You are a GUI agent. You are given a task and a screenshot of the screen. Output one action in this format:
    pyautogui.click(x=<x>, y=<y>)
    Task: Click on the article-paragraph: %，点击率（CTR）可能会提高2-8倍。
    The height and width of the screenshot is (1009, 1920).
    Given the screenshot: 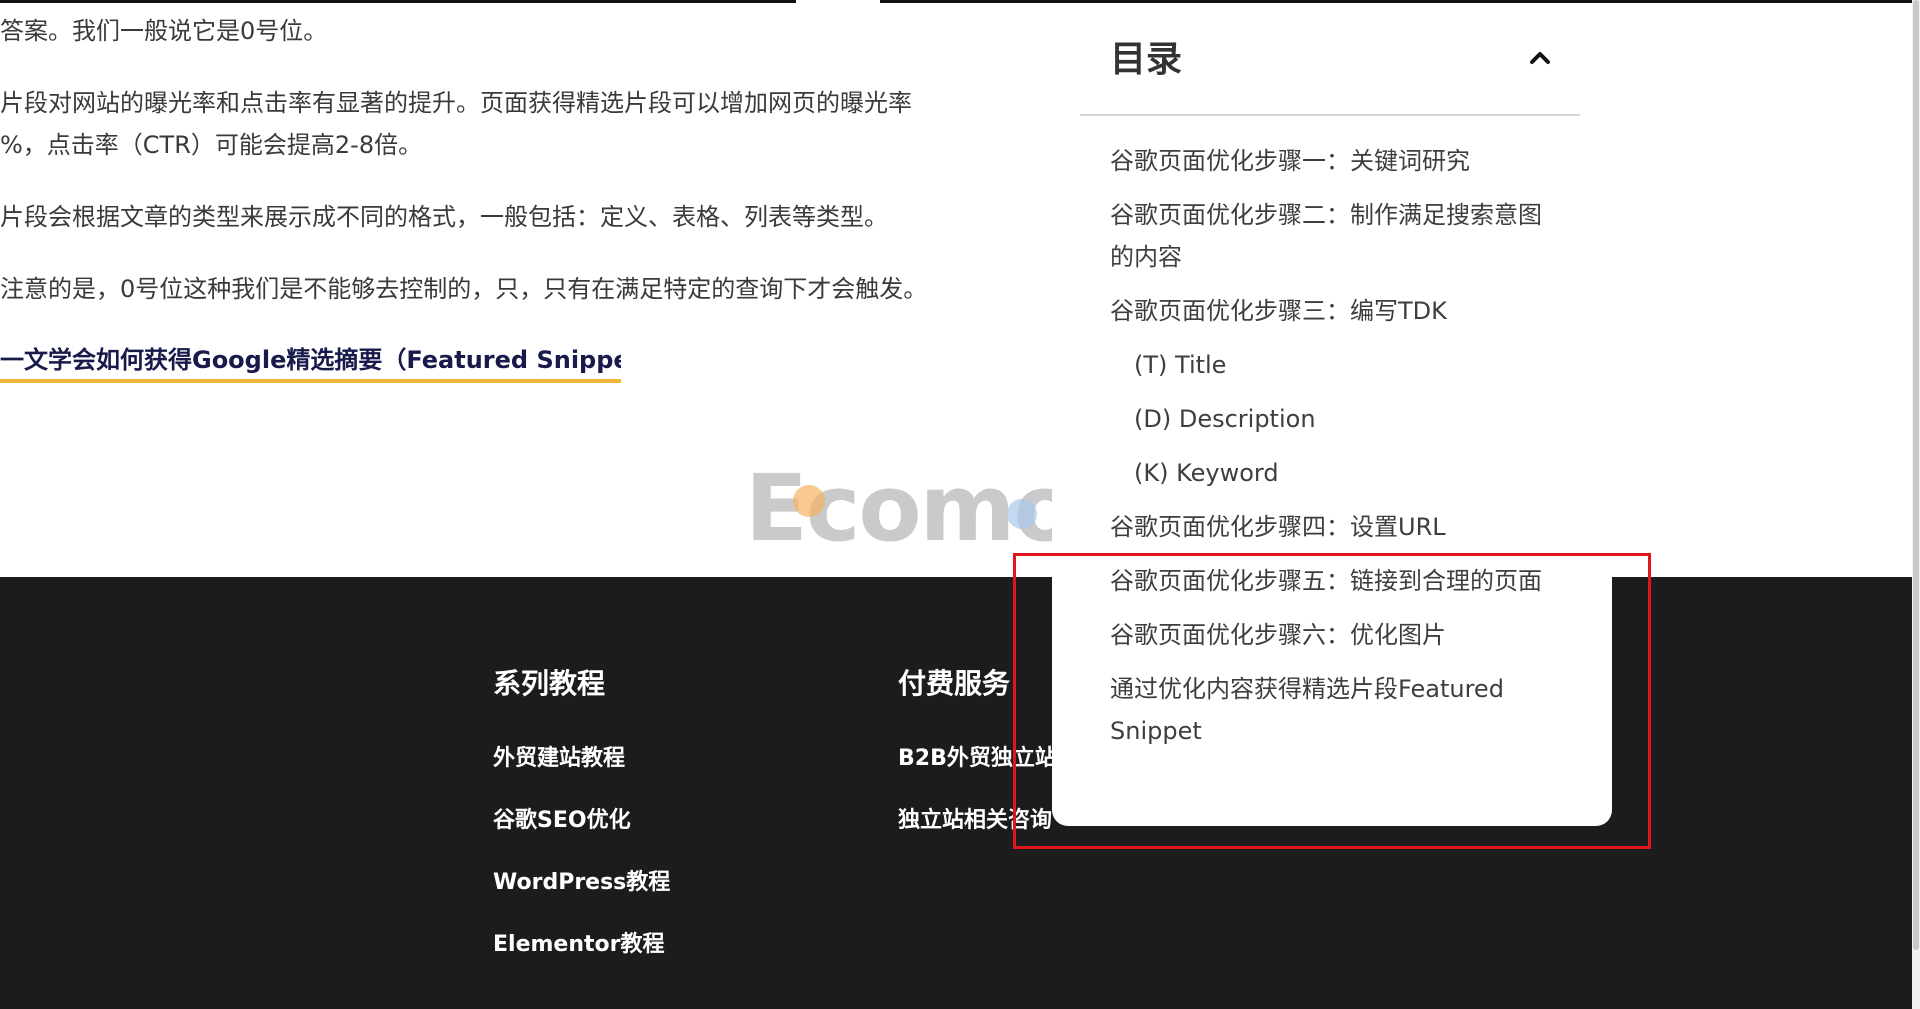 What is the action you would take?
    pyautogui.click(x=211, y=145)
    